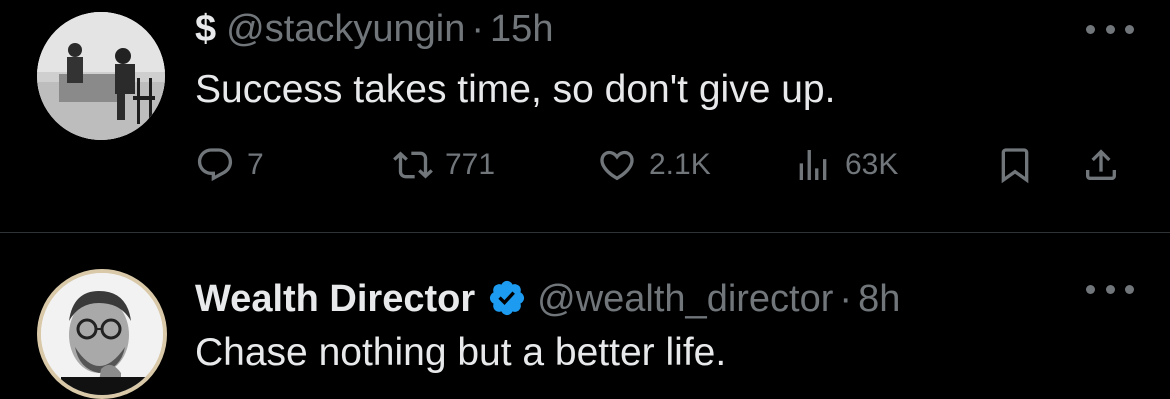  What do you see at coordinates (813, 165) in the screenshot?
I see `views-icon` at bounding box center [813, 165].